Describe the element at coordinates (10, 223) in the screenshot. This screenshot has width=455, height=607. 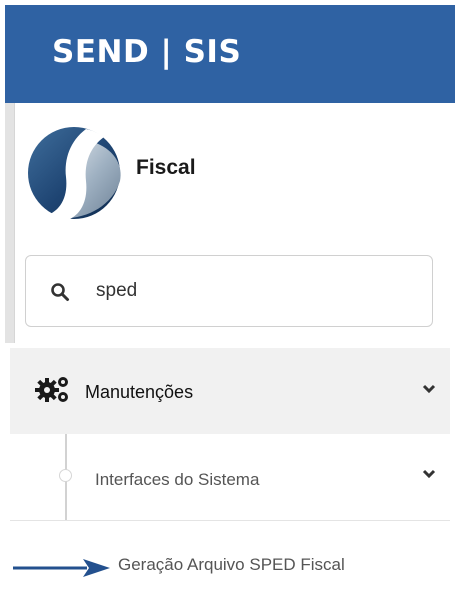
I see `sidebar-scrollbar` at that location.